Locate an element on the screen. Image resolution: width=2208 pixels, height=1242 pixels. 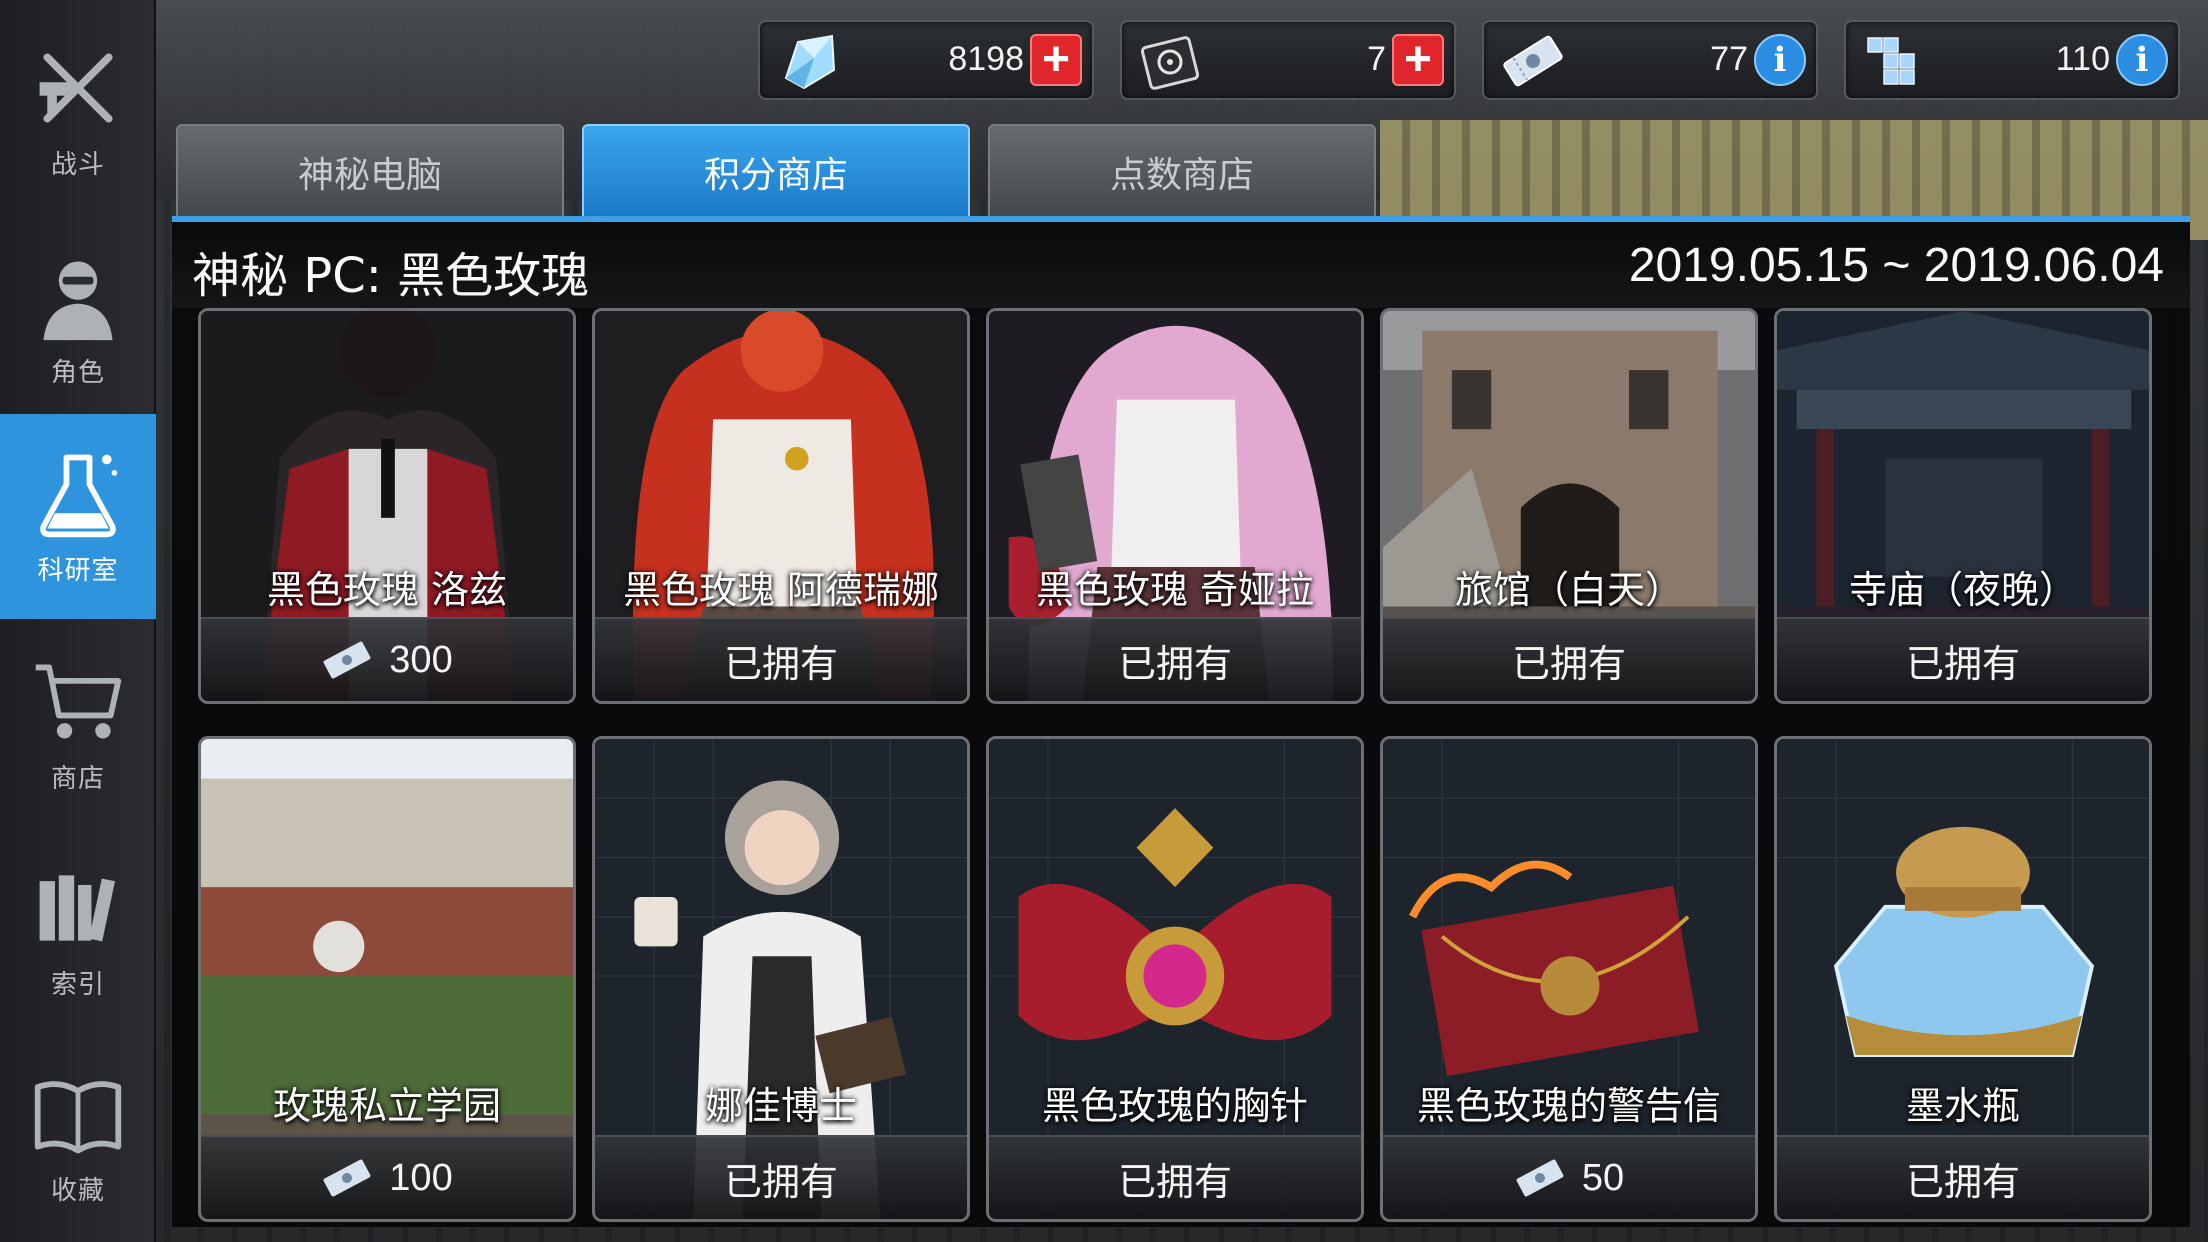
character-icon is located at coordinates (78, 301).